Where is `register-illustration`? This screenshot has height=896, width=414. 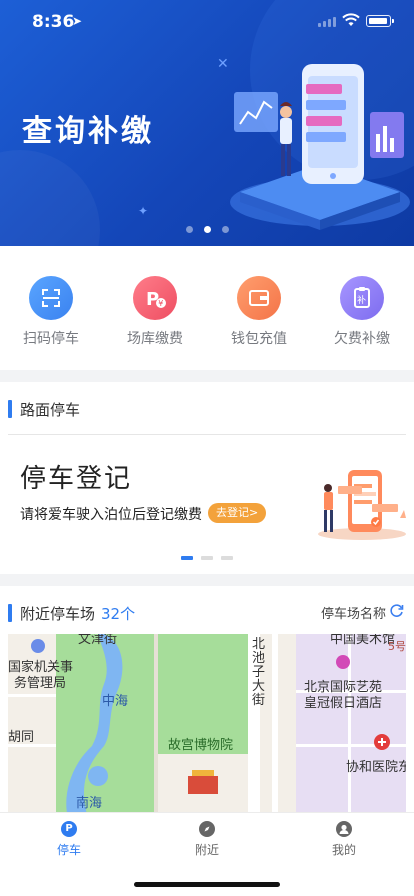 register-illustration is located at coordinates (362, 505).